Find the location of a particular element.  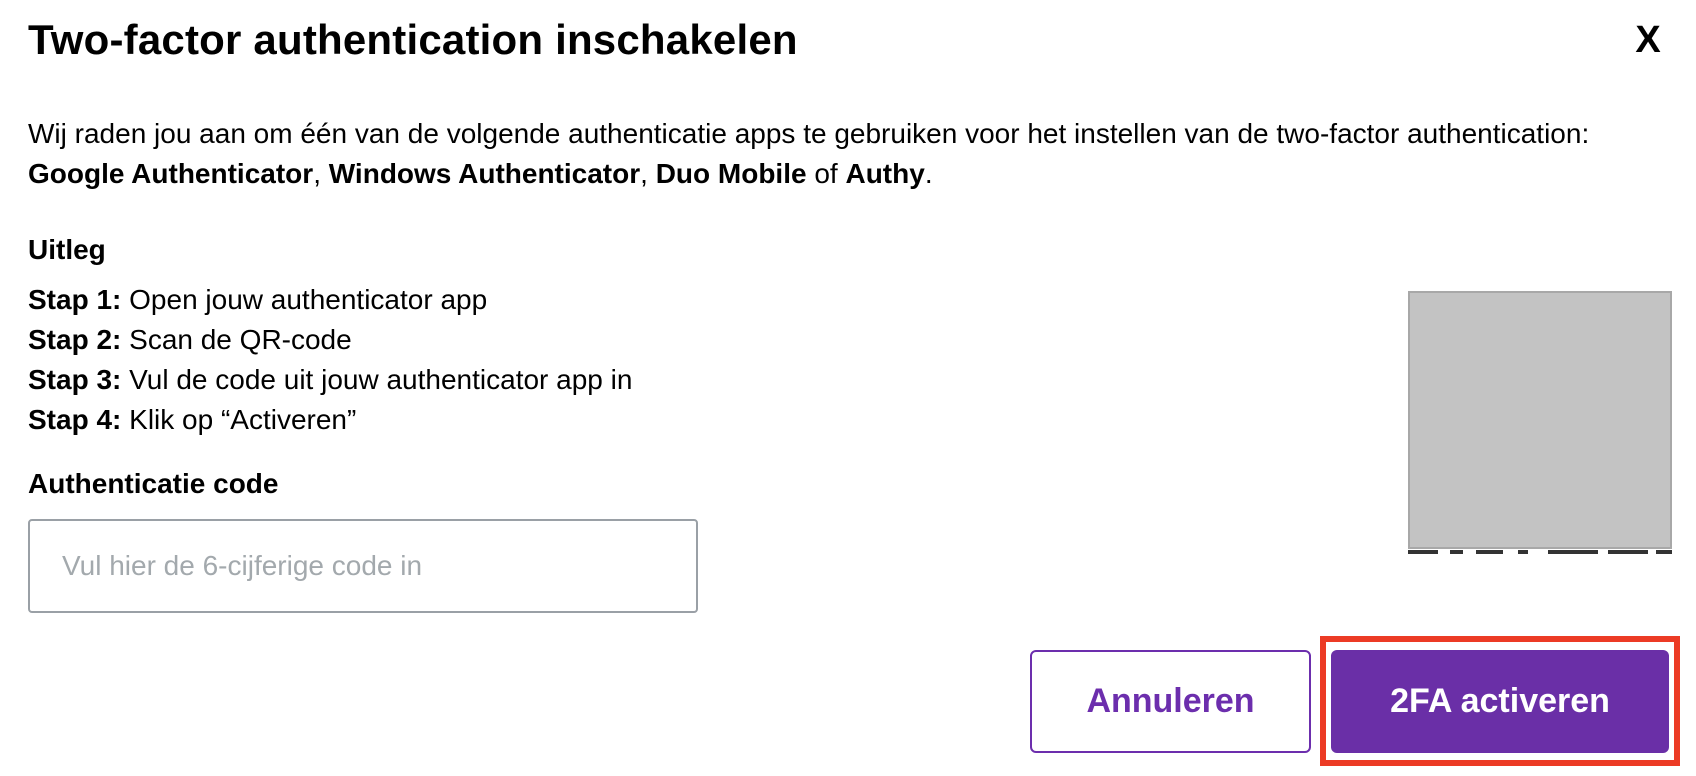

instruction-step-1: Stap 1: Open jouw authenticator app is located at coordinates (330, 300).